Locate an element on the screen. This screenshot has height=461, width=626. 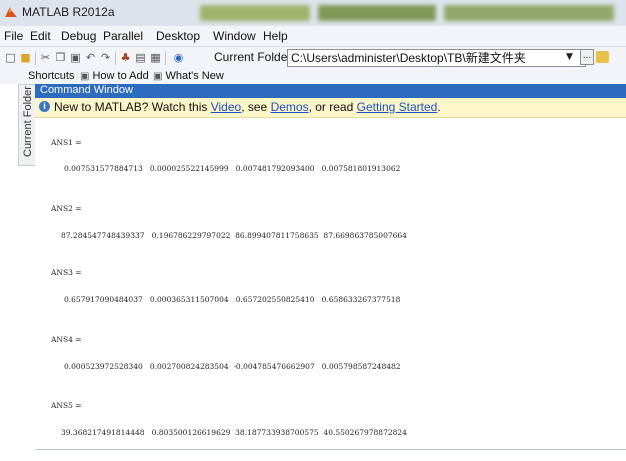
output-variable-label: ANS3 = is located at coordinates (66, 272).